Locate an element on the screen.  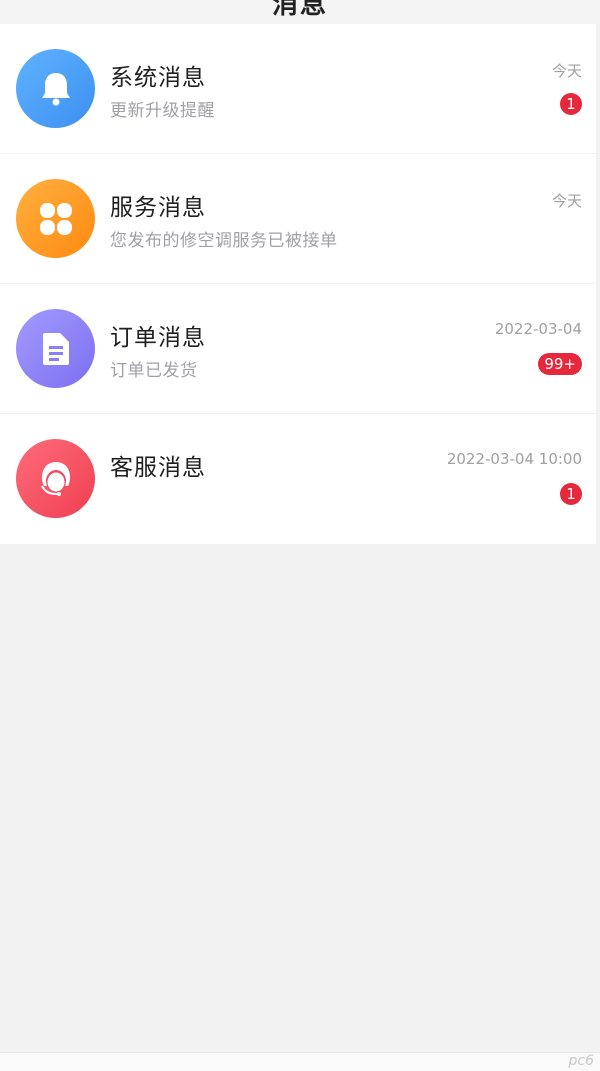
message-title: 客服消息 is located at coordinates (158, 468).